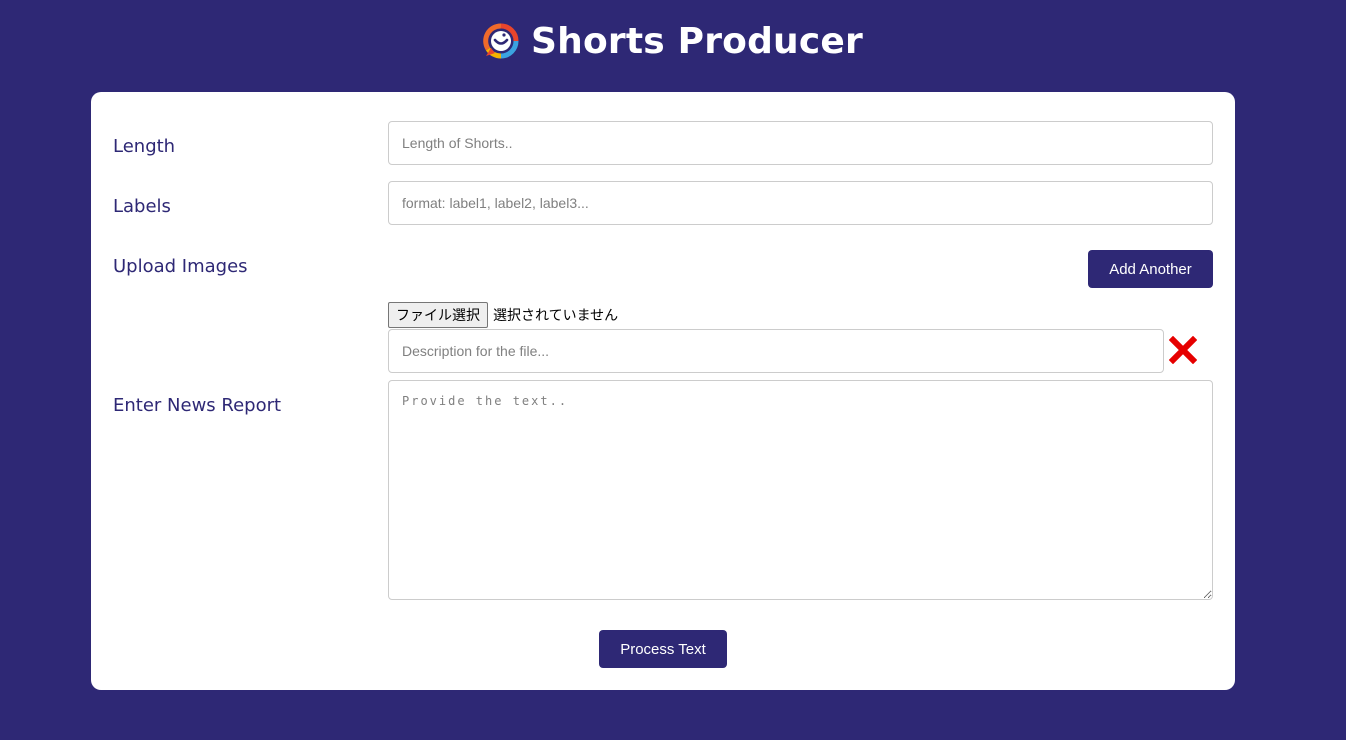 The image size is (1346, 740). I want to click on page-header: Shorts Producer, so click(673, 42).